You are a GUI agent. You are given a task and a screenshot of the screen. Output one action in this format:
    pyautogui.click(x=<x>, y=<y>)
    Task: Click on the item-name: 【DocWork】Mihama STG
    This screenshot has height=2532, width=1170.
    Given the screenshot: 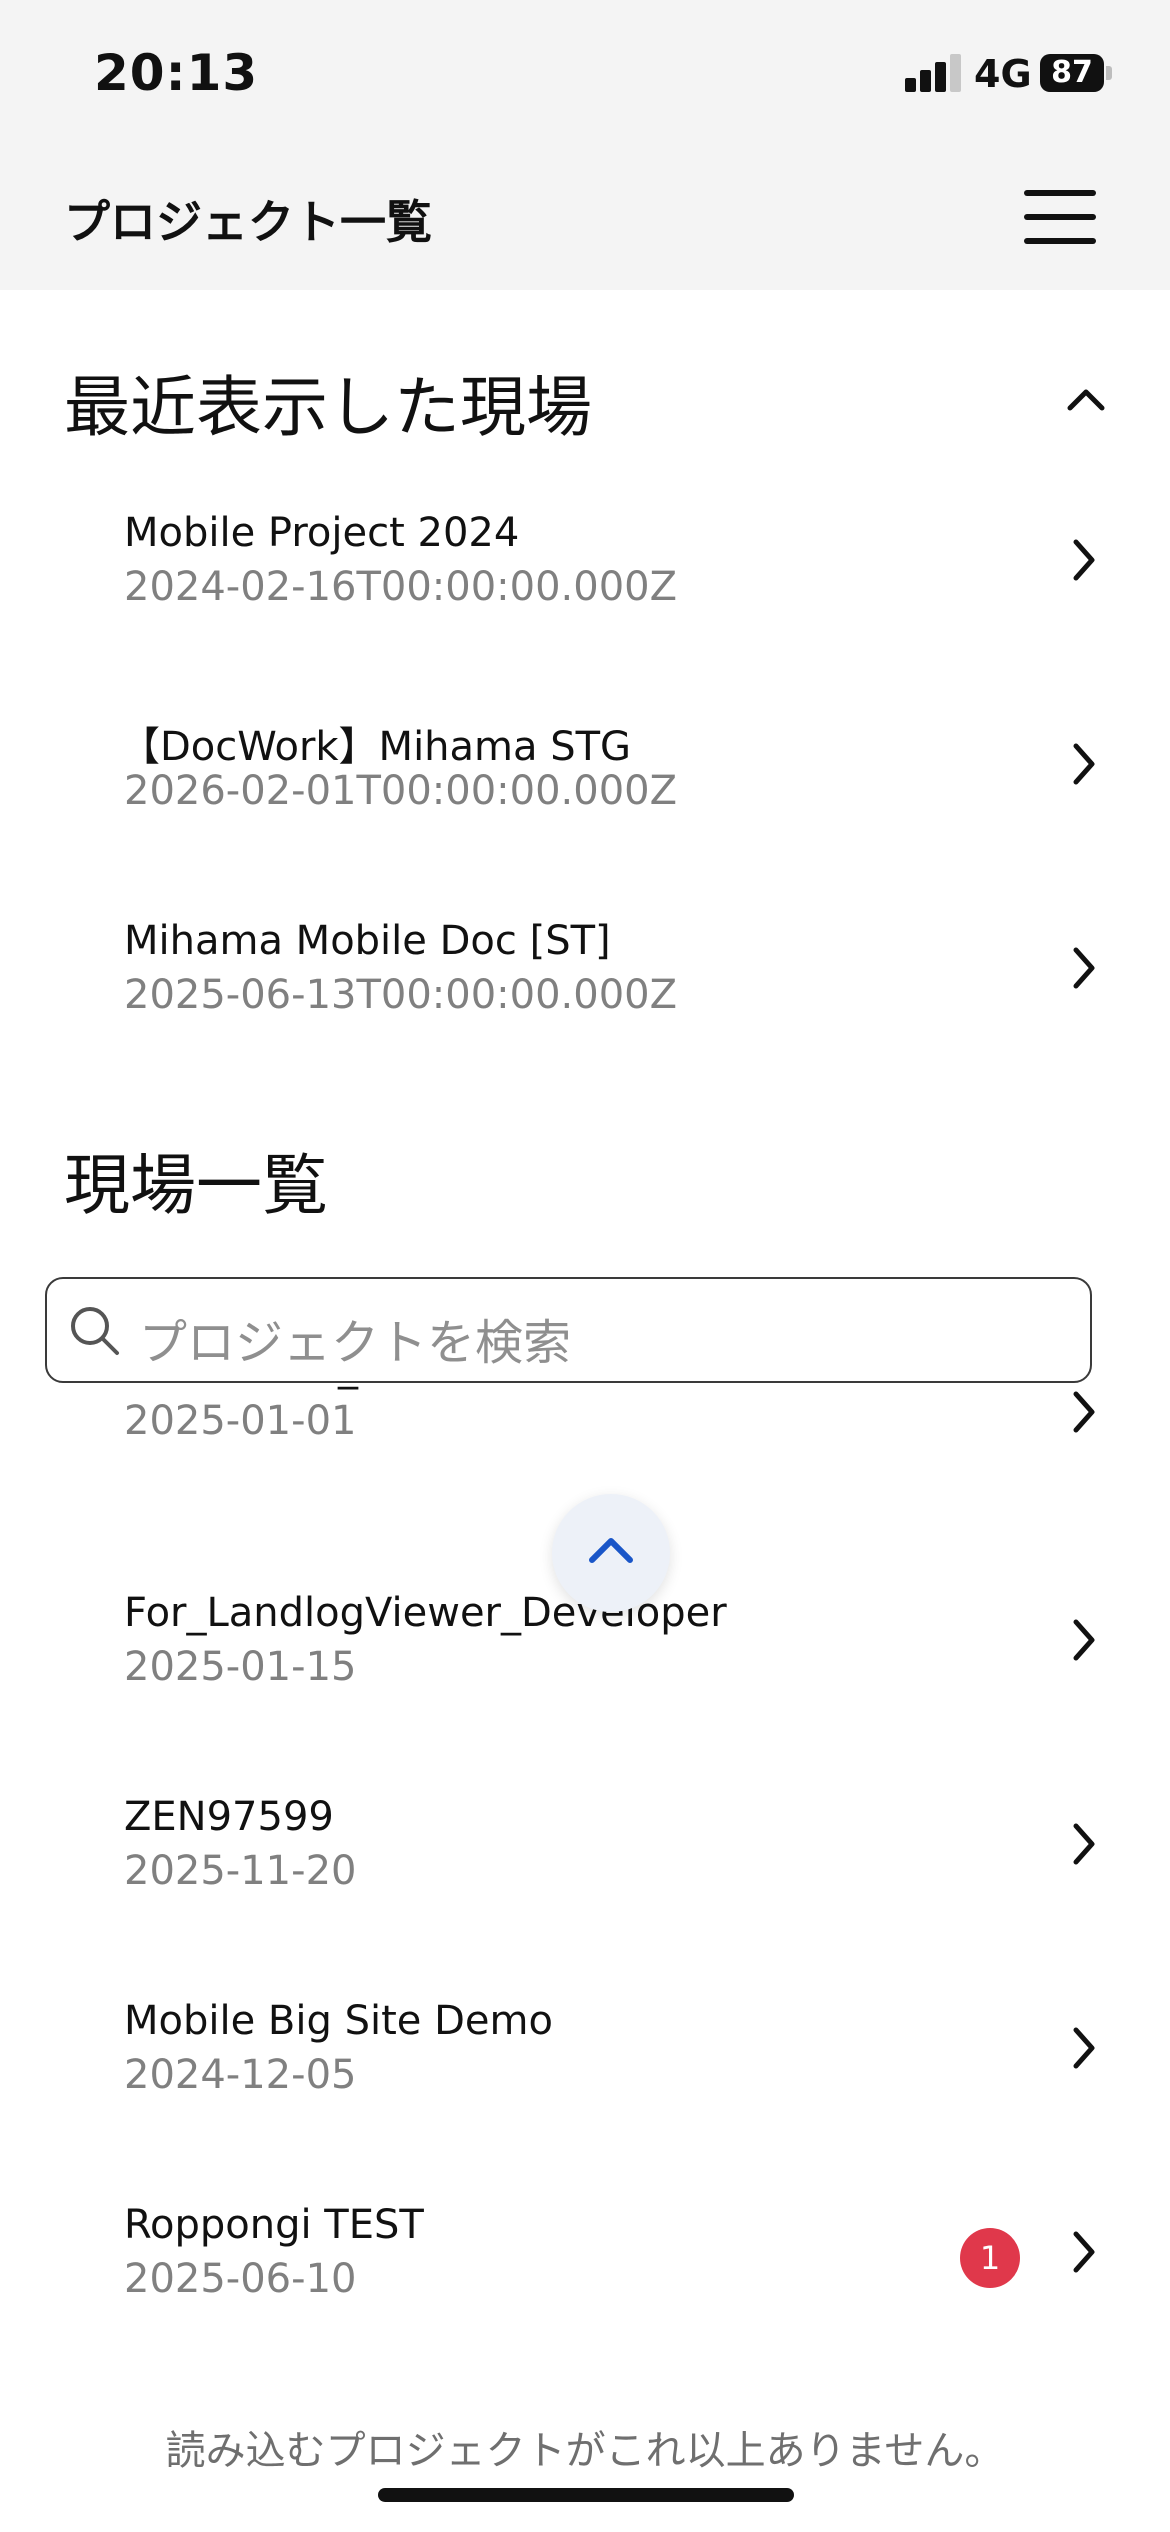 What is the action you would take?
    pyautogui.click(x=376, y=747)
    